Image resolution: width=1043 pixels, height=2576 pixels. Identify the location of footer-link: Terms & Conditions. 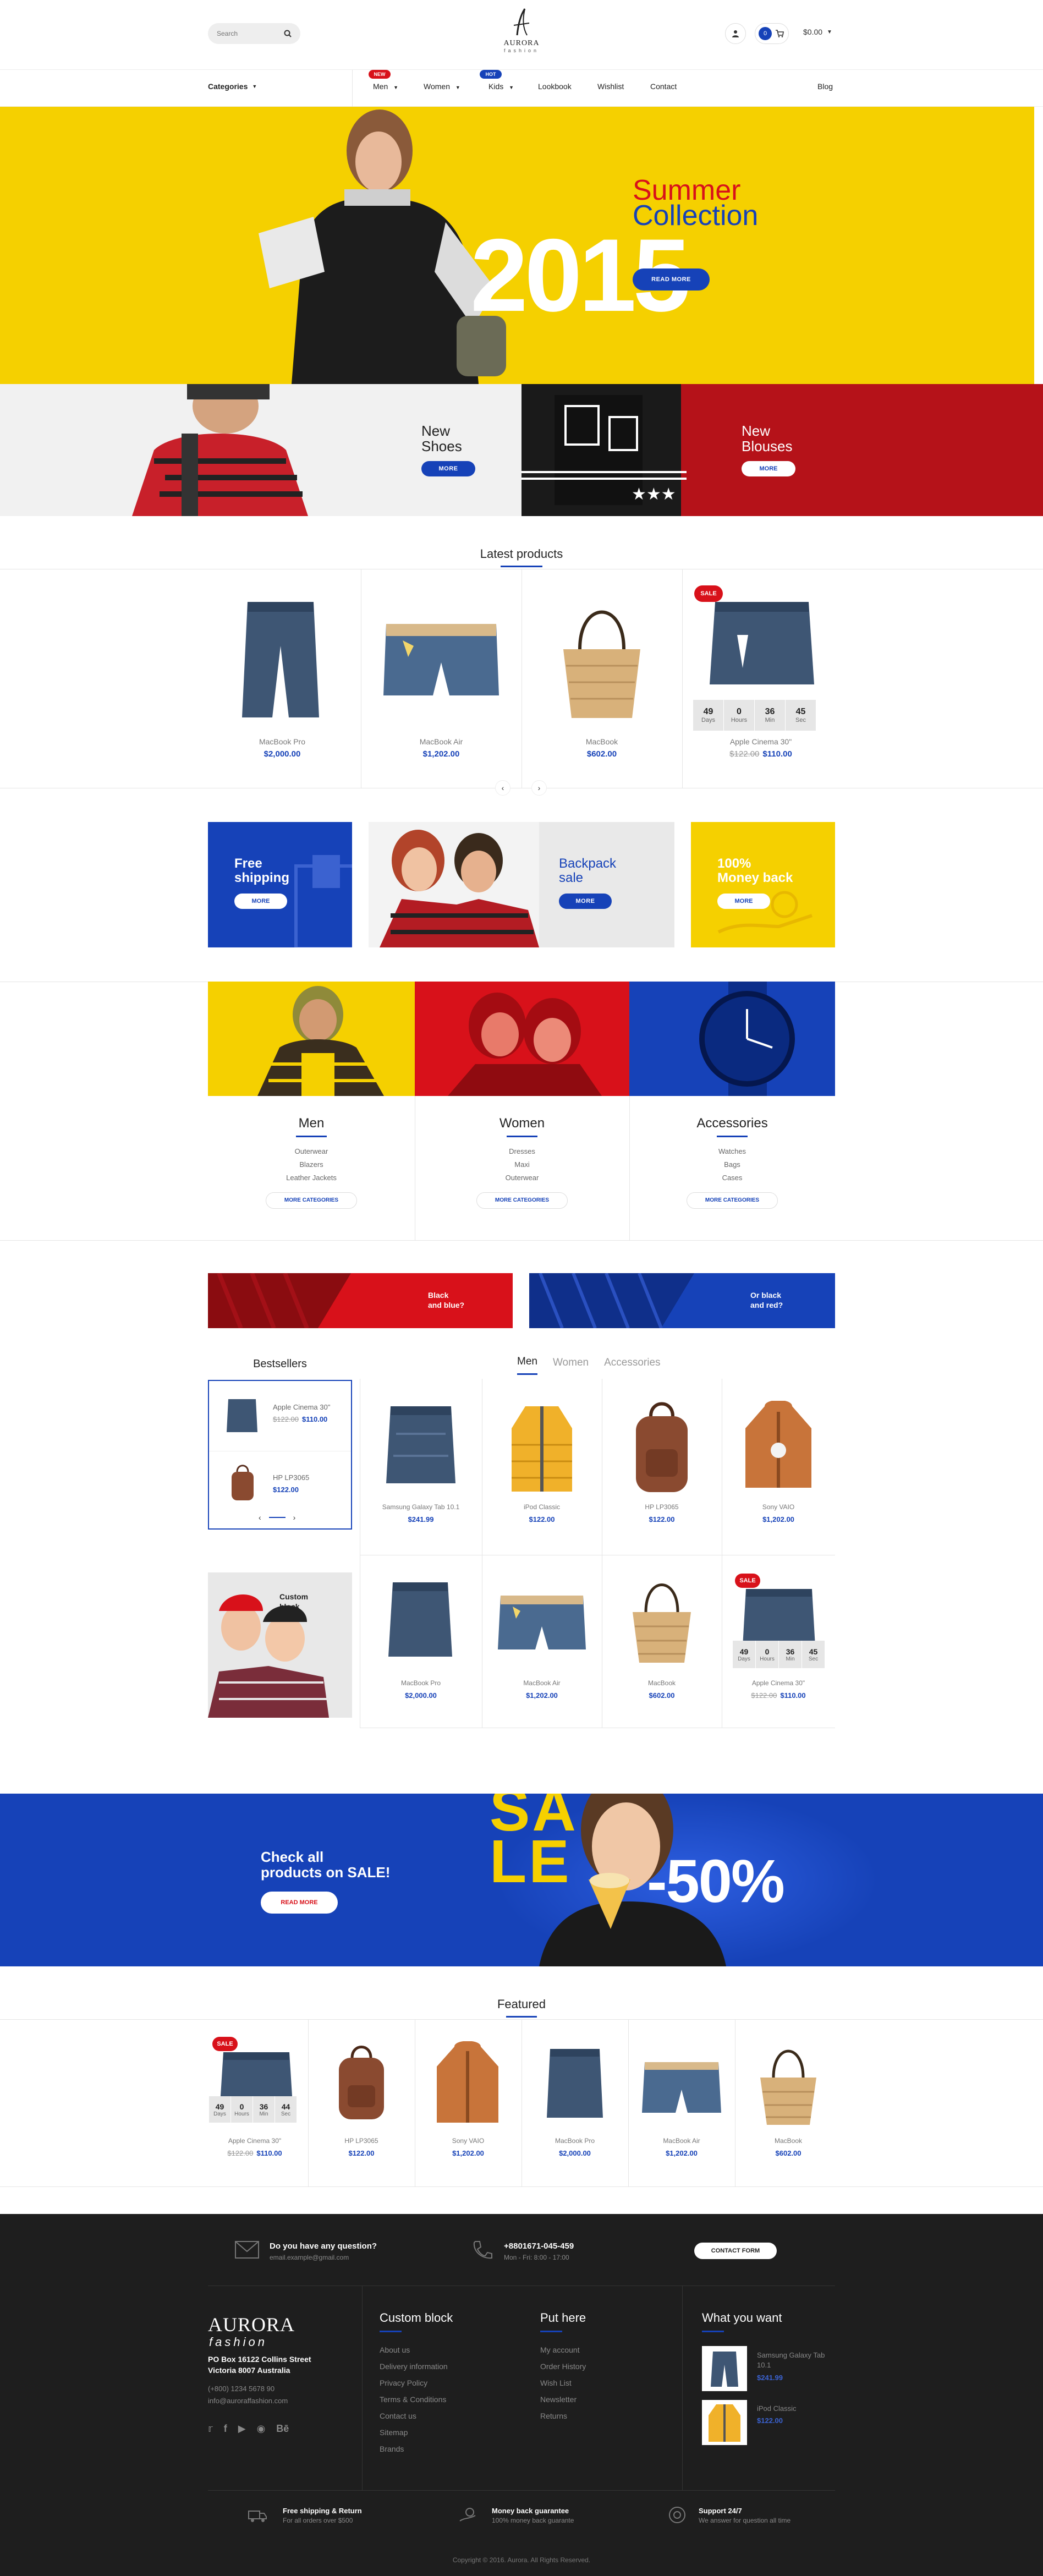
(414, 2399).